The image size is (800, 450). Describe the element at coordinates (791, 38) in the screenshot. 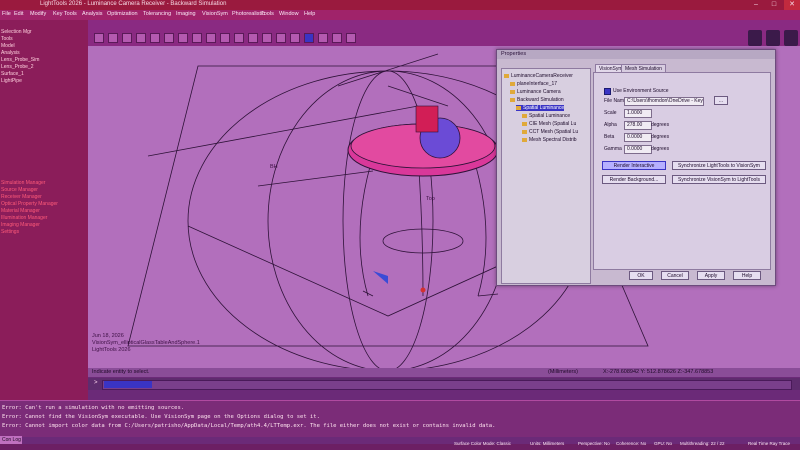

I see `tool-icon` at that location.